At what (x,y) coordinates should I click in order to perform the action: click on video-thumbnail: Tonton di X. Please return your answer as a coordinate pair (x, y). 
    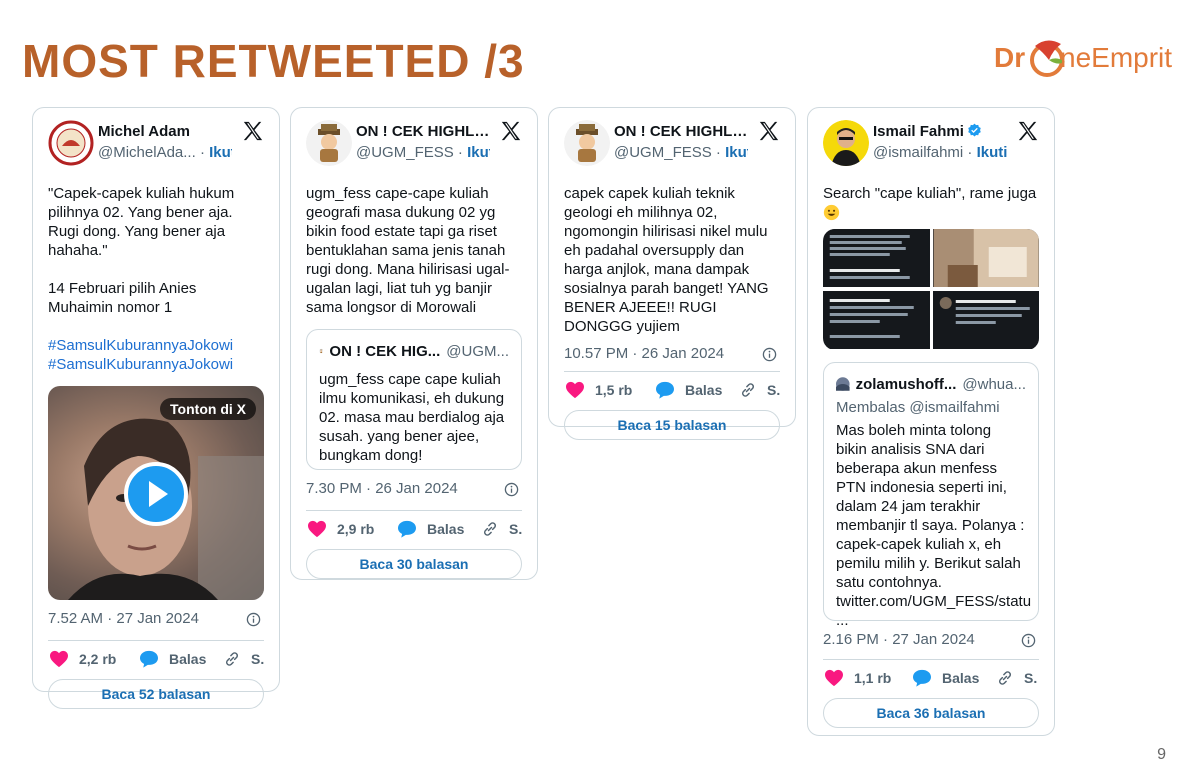
    Looking at the image, I should click on (156, 493).